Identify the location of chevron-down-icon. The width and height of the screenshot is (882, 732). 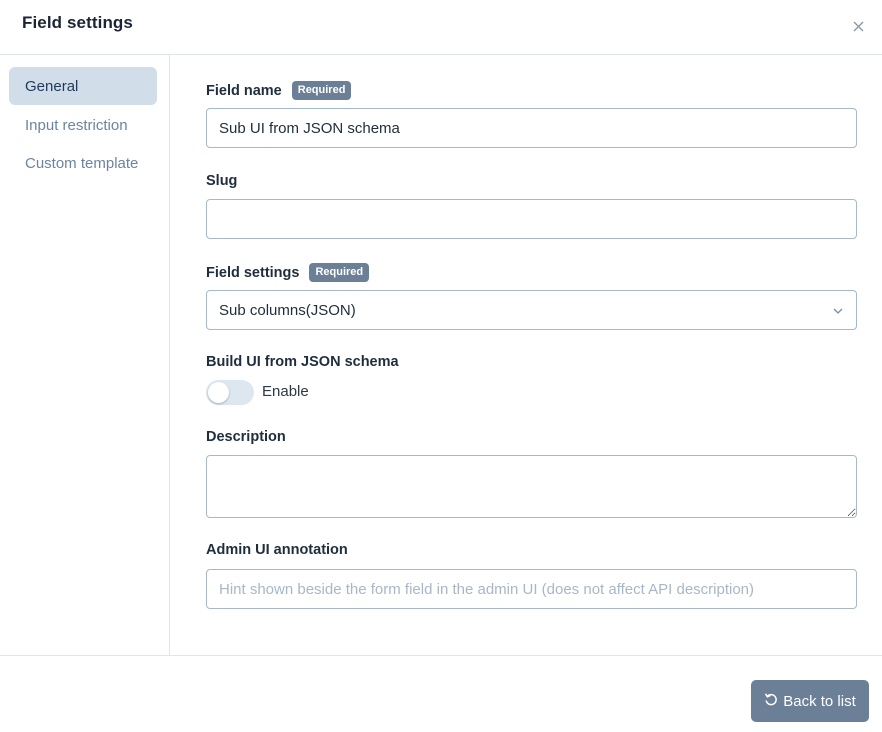
(838, 312).